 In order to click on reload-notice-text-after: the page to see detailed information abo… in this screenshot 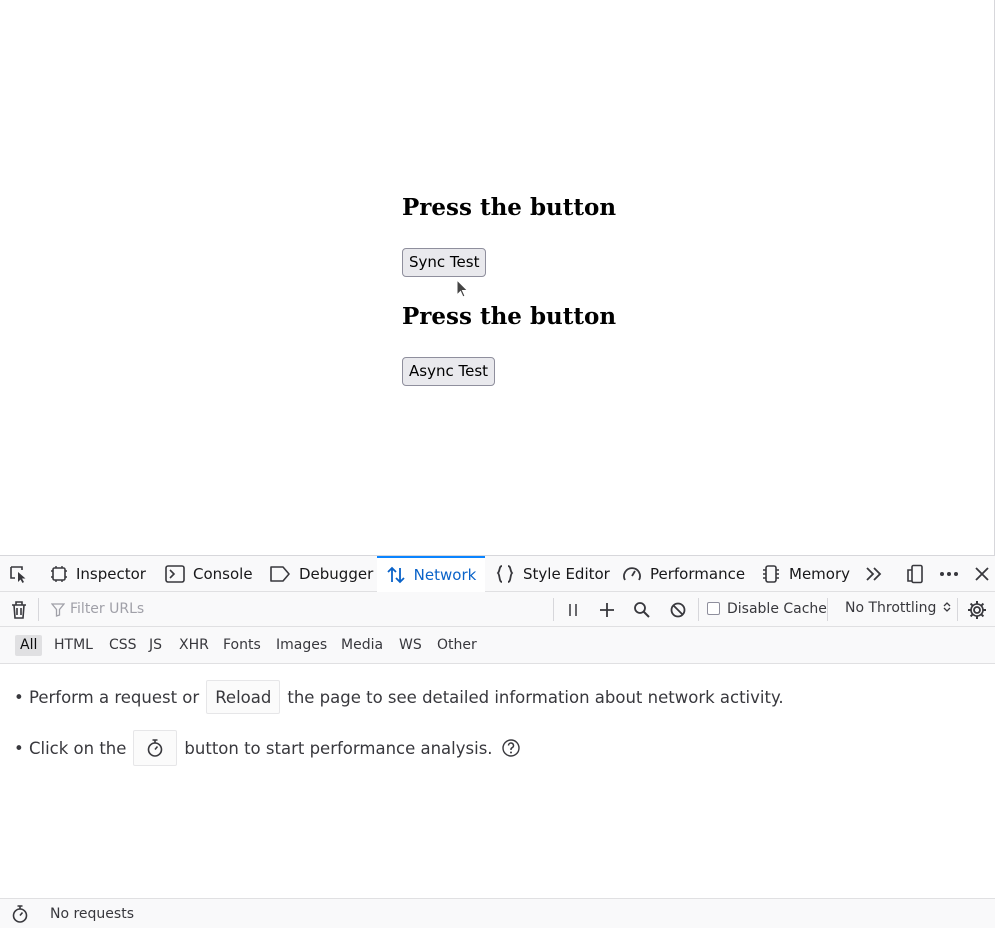, I will do `click(535, 697)`.